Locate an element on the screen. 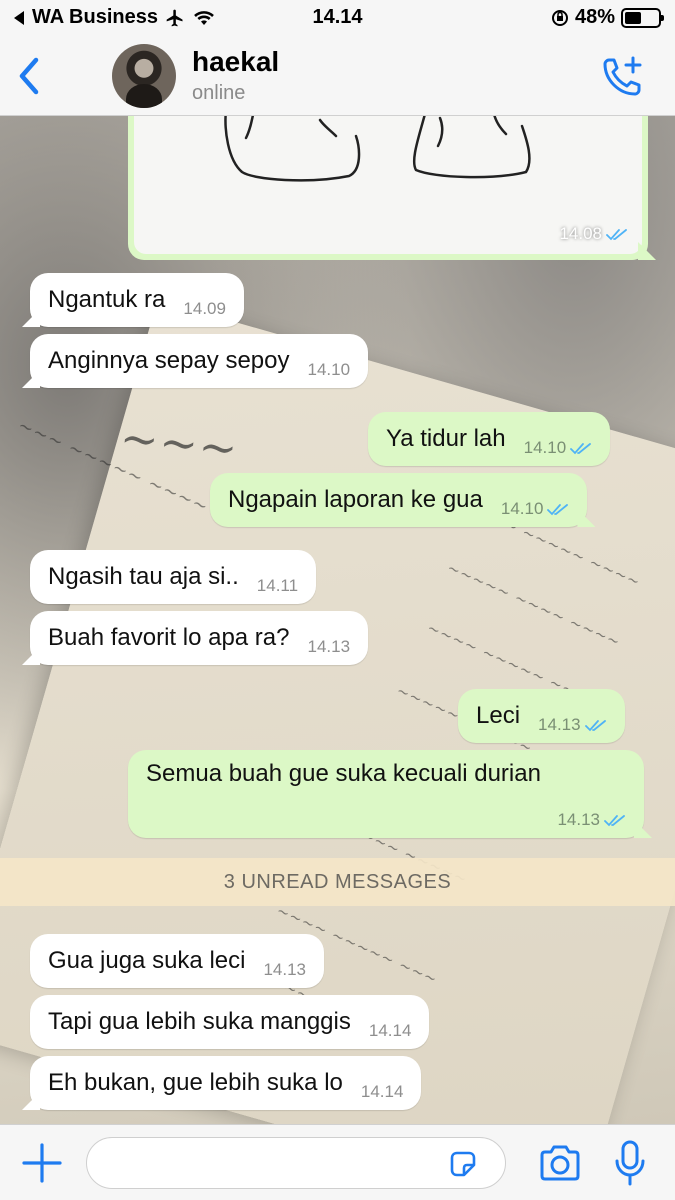 This screenshot has width=675, height=1200. message-text: Anginnya sepay sepoy is located at coordinates (169, 360).